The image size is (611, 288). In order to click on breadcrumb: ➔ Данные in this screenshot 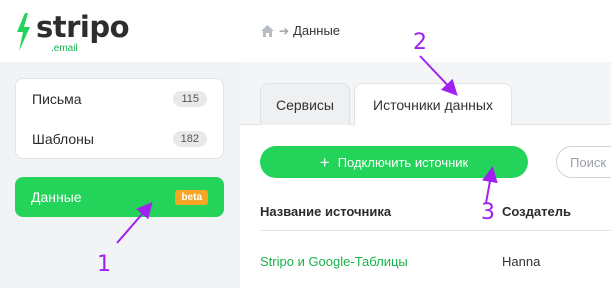, I will do `click(300, 30)`.